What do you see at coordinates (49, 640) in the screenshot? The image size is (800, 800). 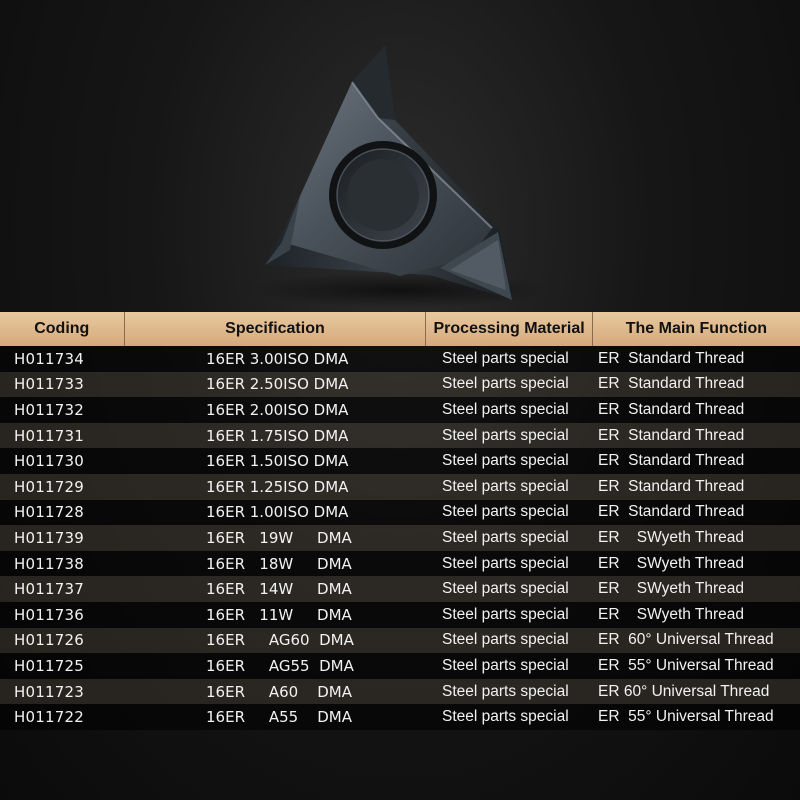 I see `cell-coding: H011726` at bounding box center [49, 640].